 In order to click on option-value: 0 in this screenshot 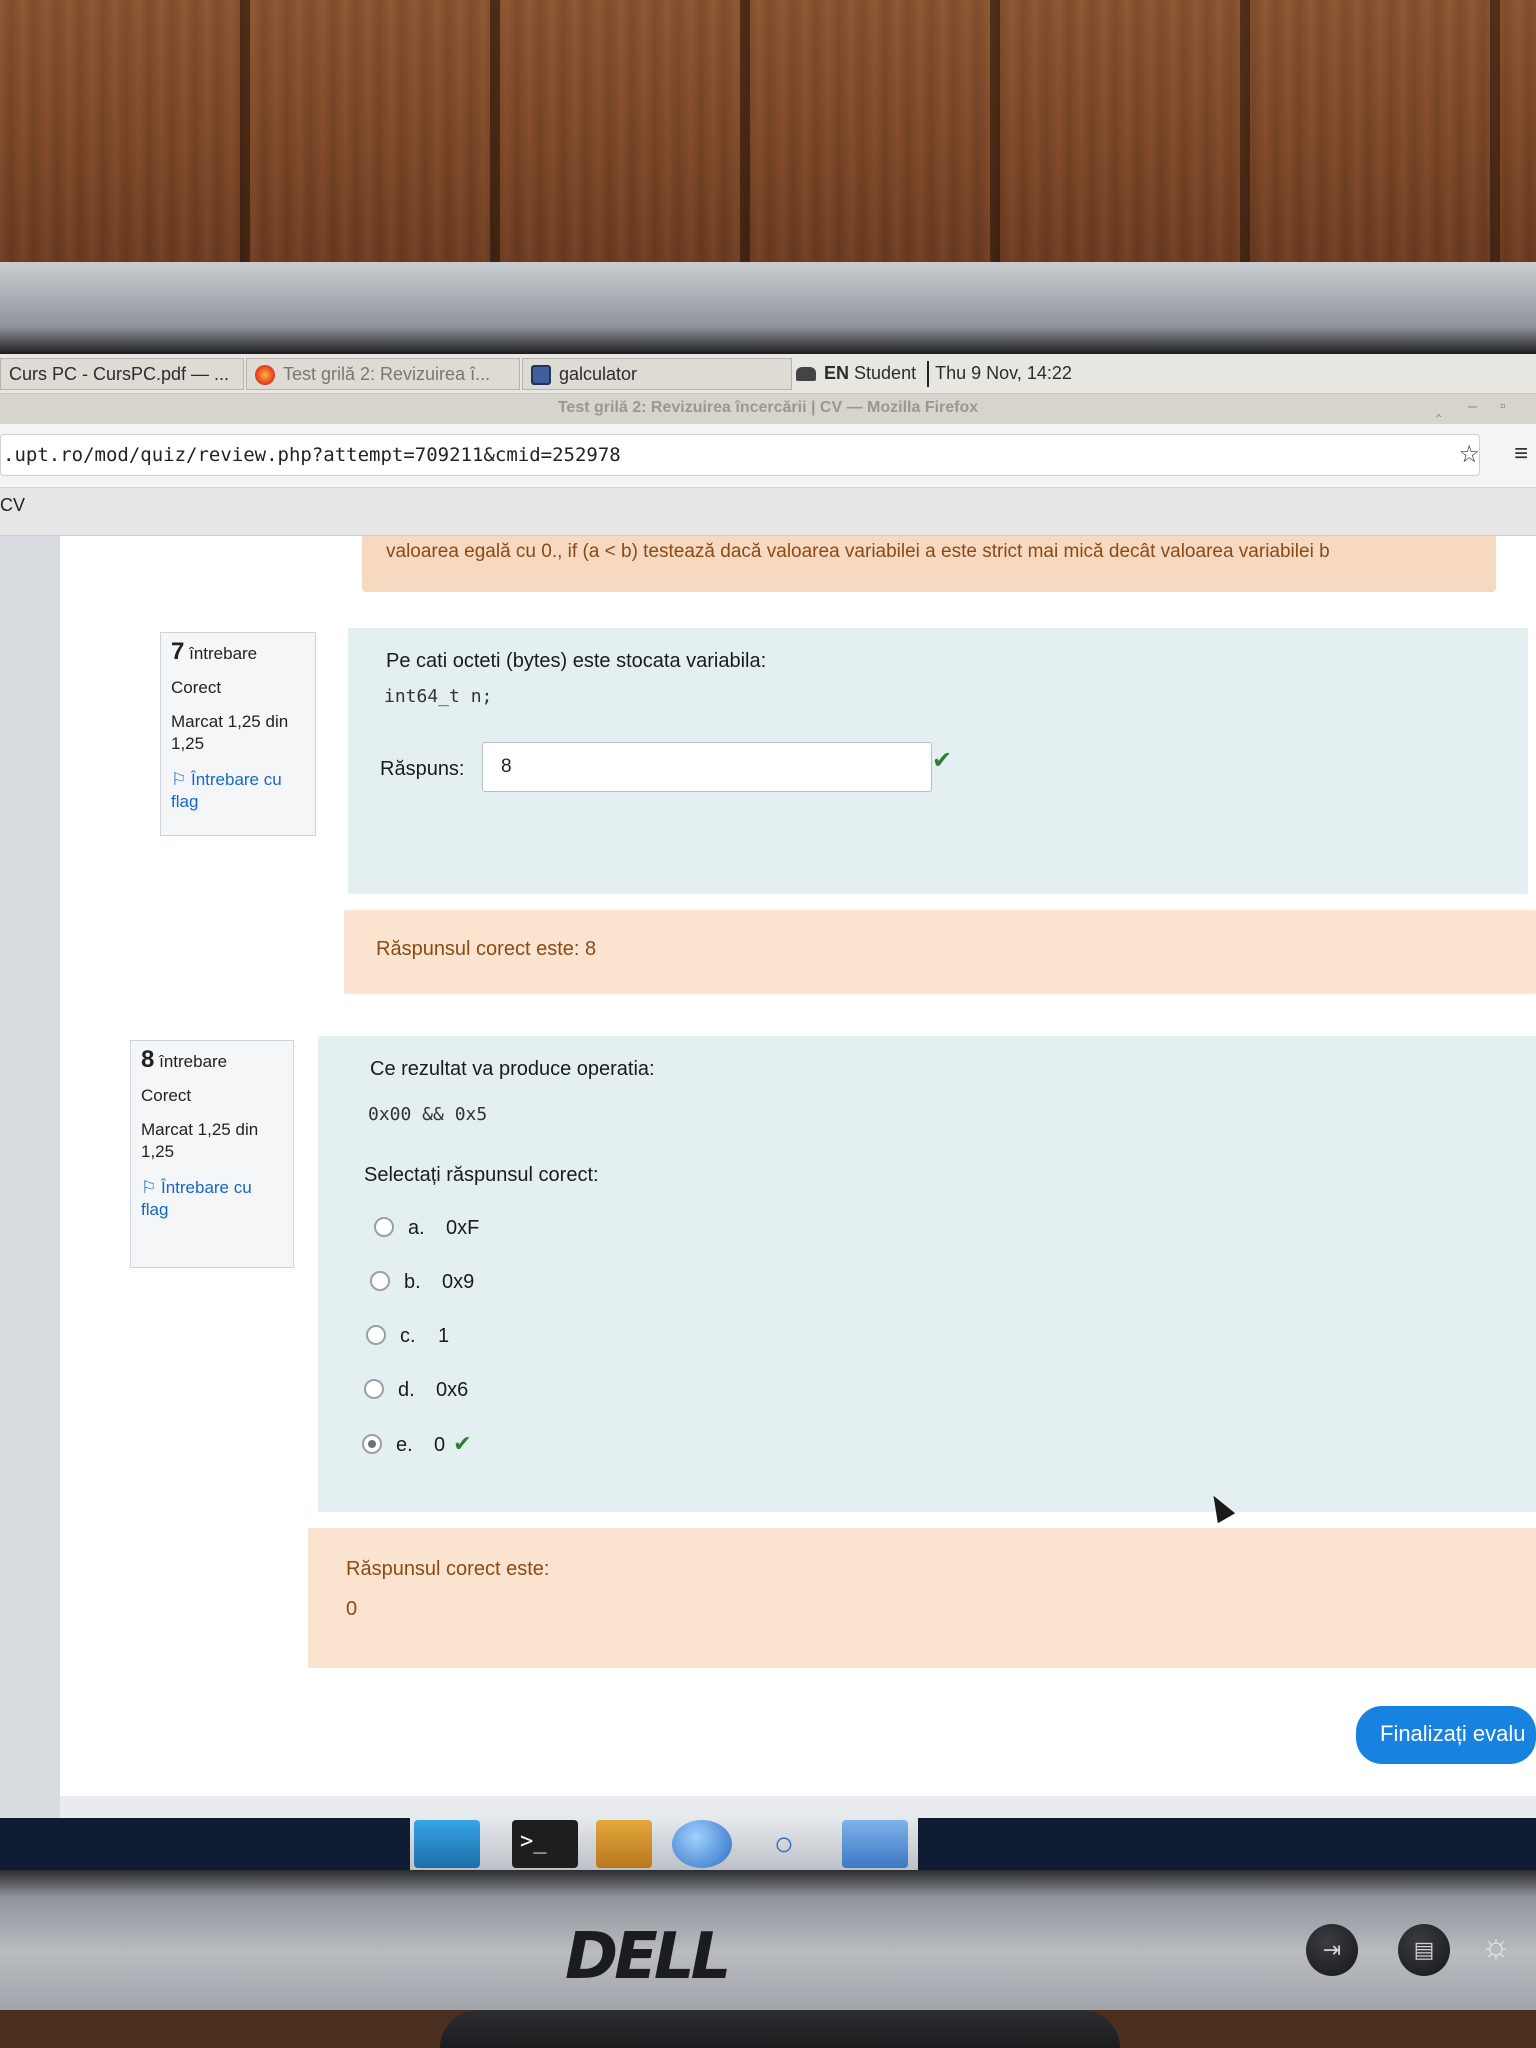, I will do `click(440, 1445)`.